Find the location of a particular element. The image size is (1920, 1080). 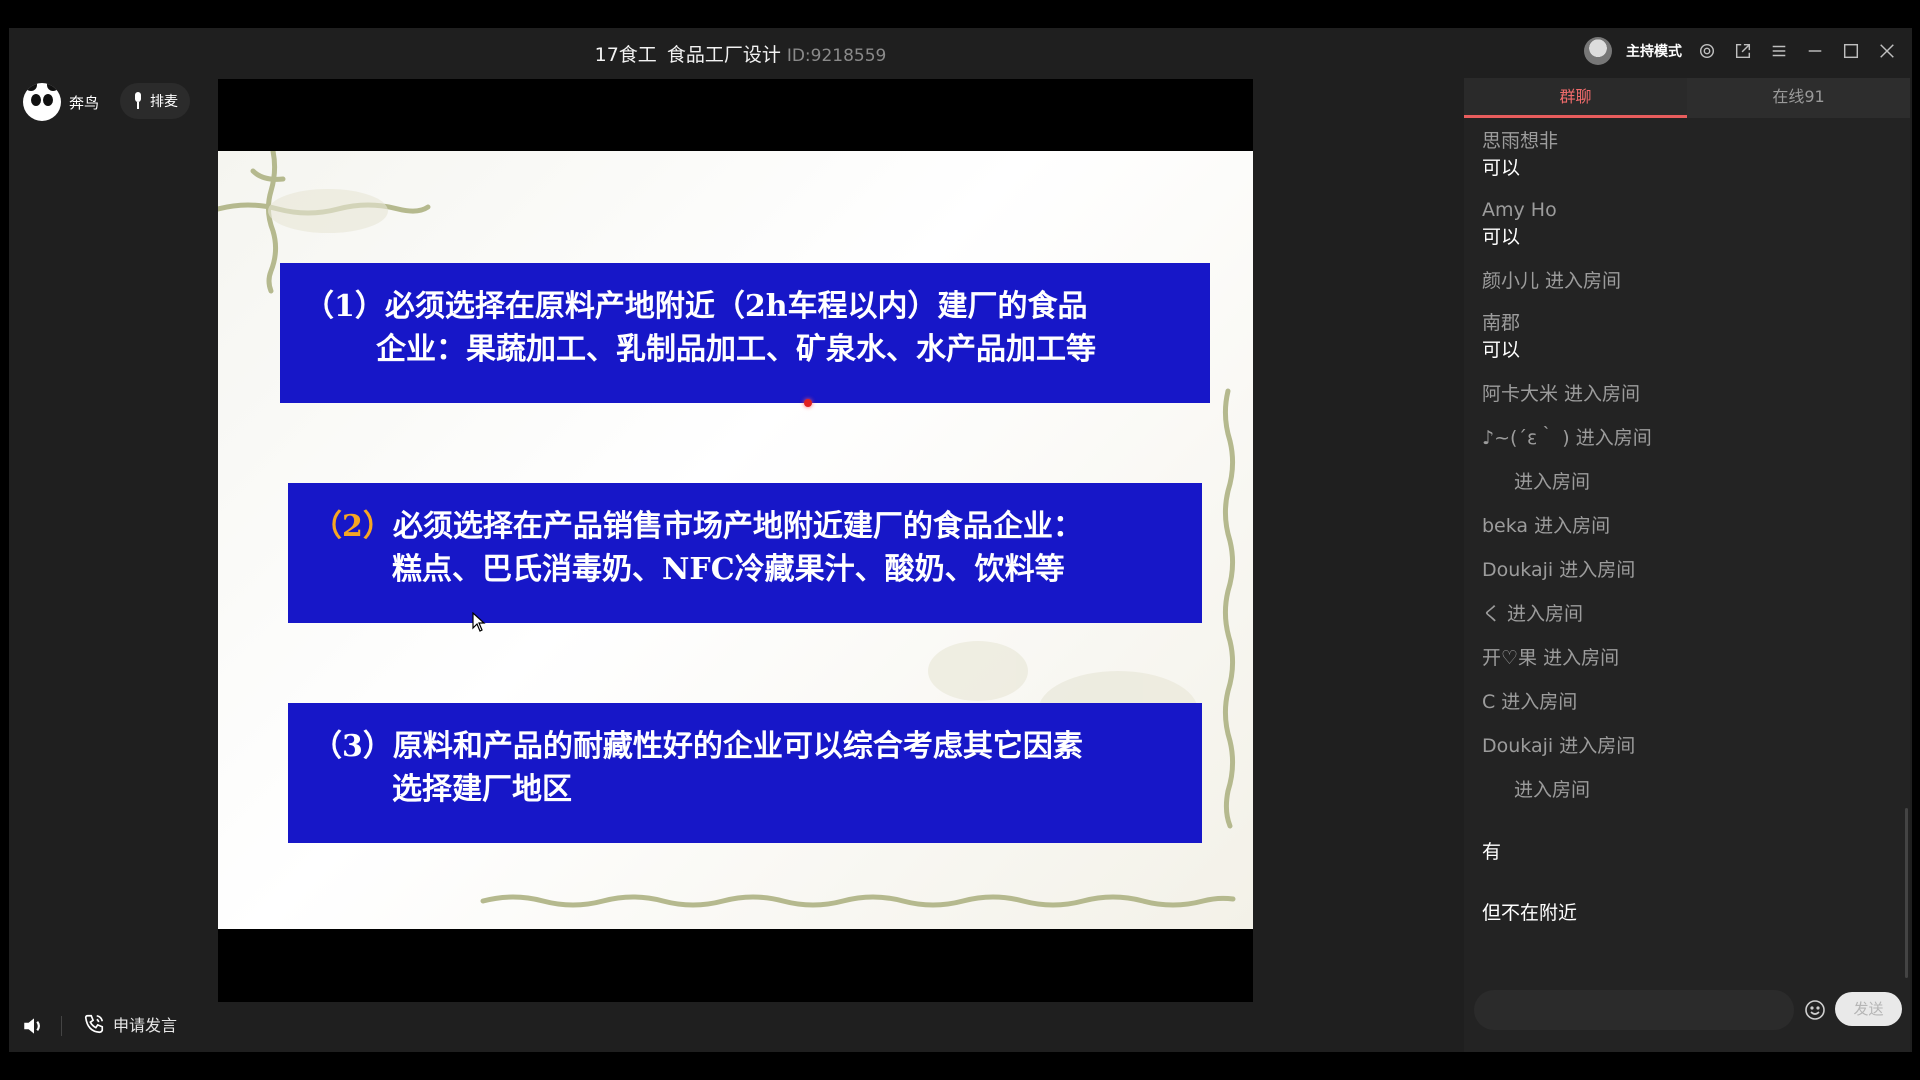

session-title: 食品工厂设计 is located at coordinates (723, 55).